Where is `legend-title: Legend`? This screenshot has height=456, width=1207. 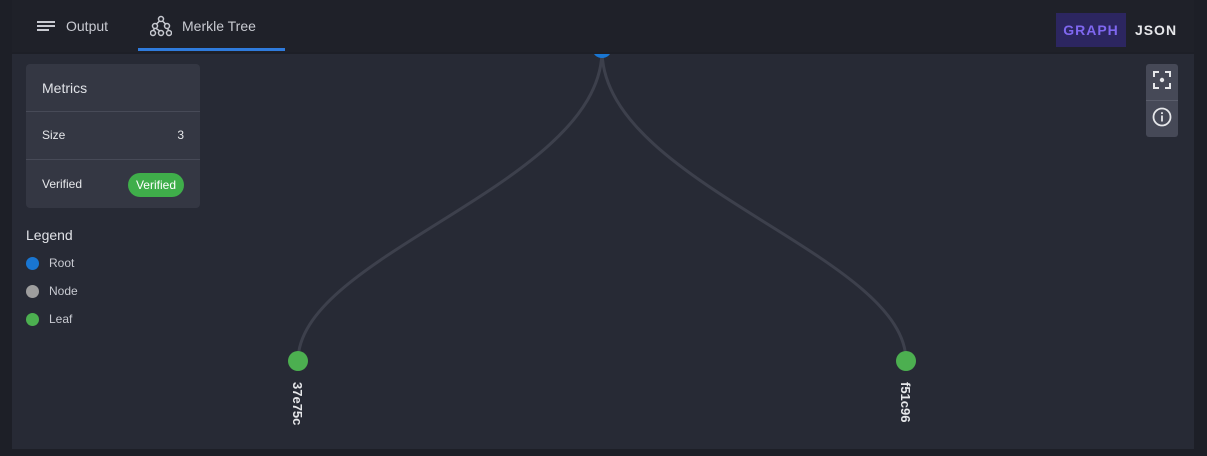
legend-title: Legend is located at coordinates (49, 235).